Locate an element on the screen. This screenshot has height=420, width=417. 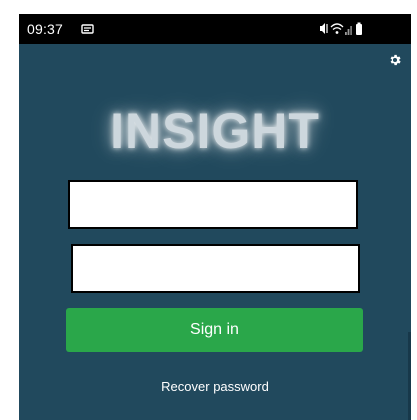
system-status-icons is located at coordinates (341, 28).